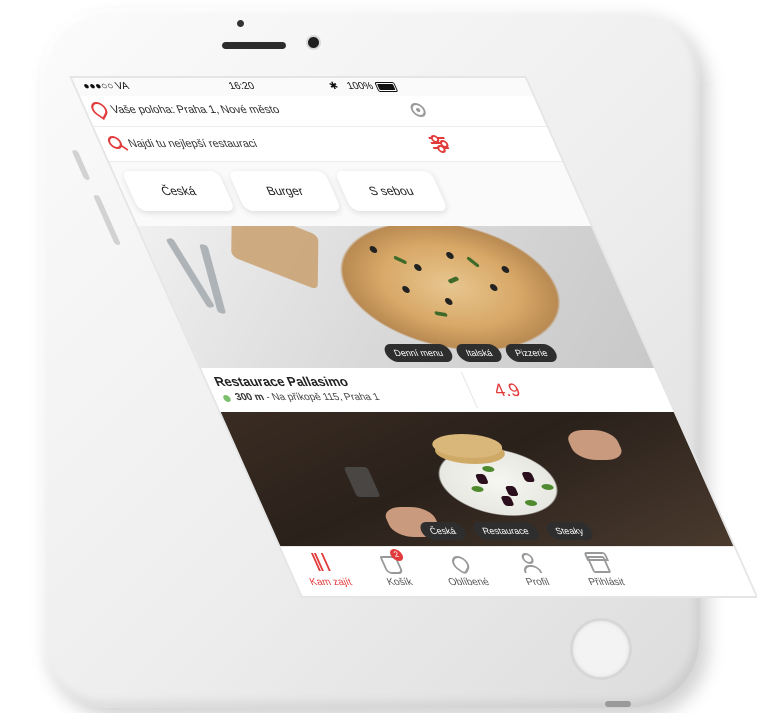  I want to click on category-chip: S sebou, so click(391, 191).